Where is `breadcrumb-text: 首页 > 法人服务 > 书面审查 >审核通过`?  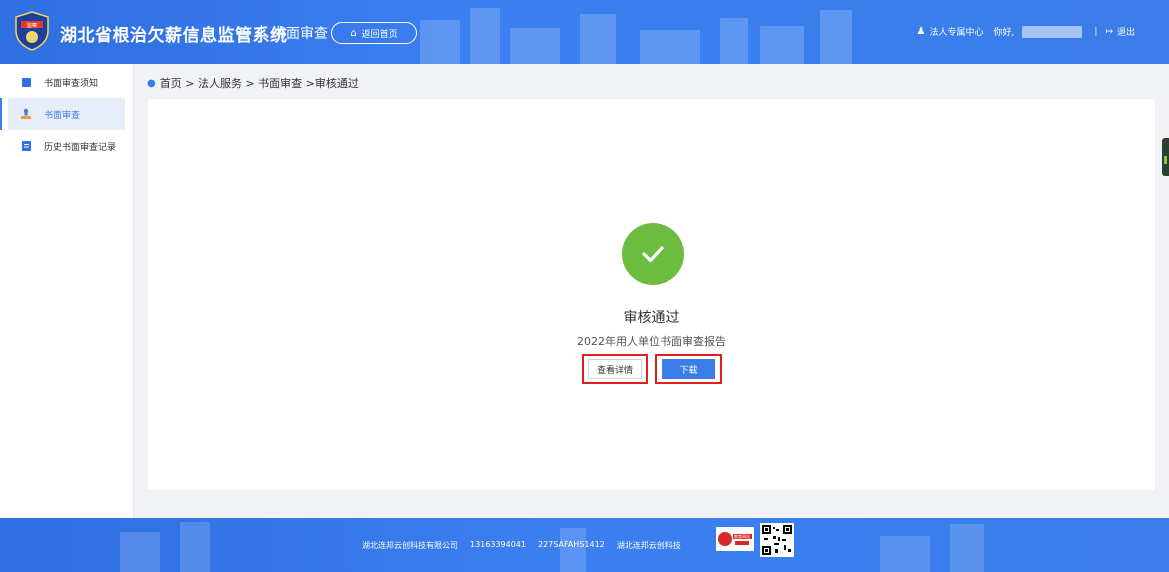 breadcrumb-text: 首页 > 法人服务 > 书面审查 >审核通过 is located at coordinates (259, 83).